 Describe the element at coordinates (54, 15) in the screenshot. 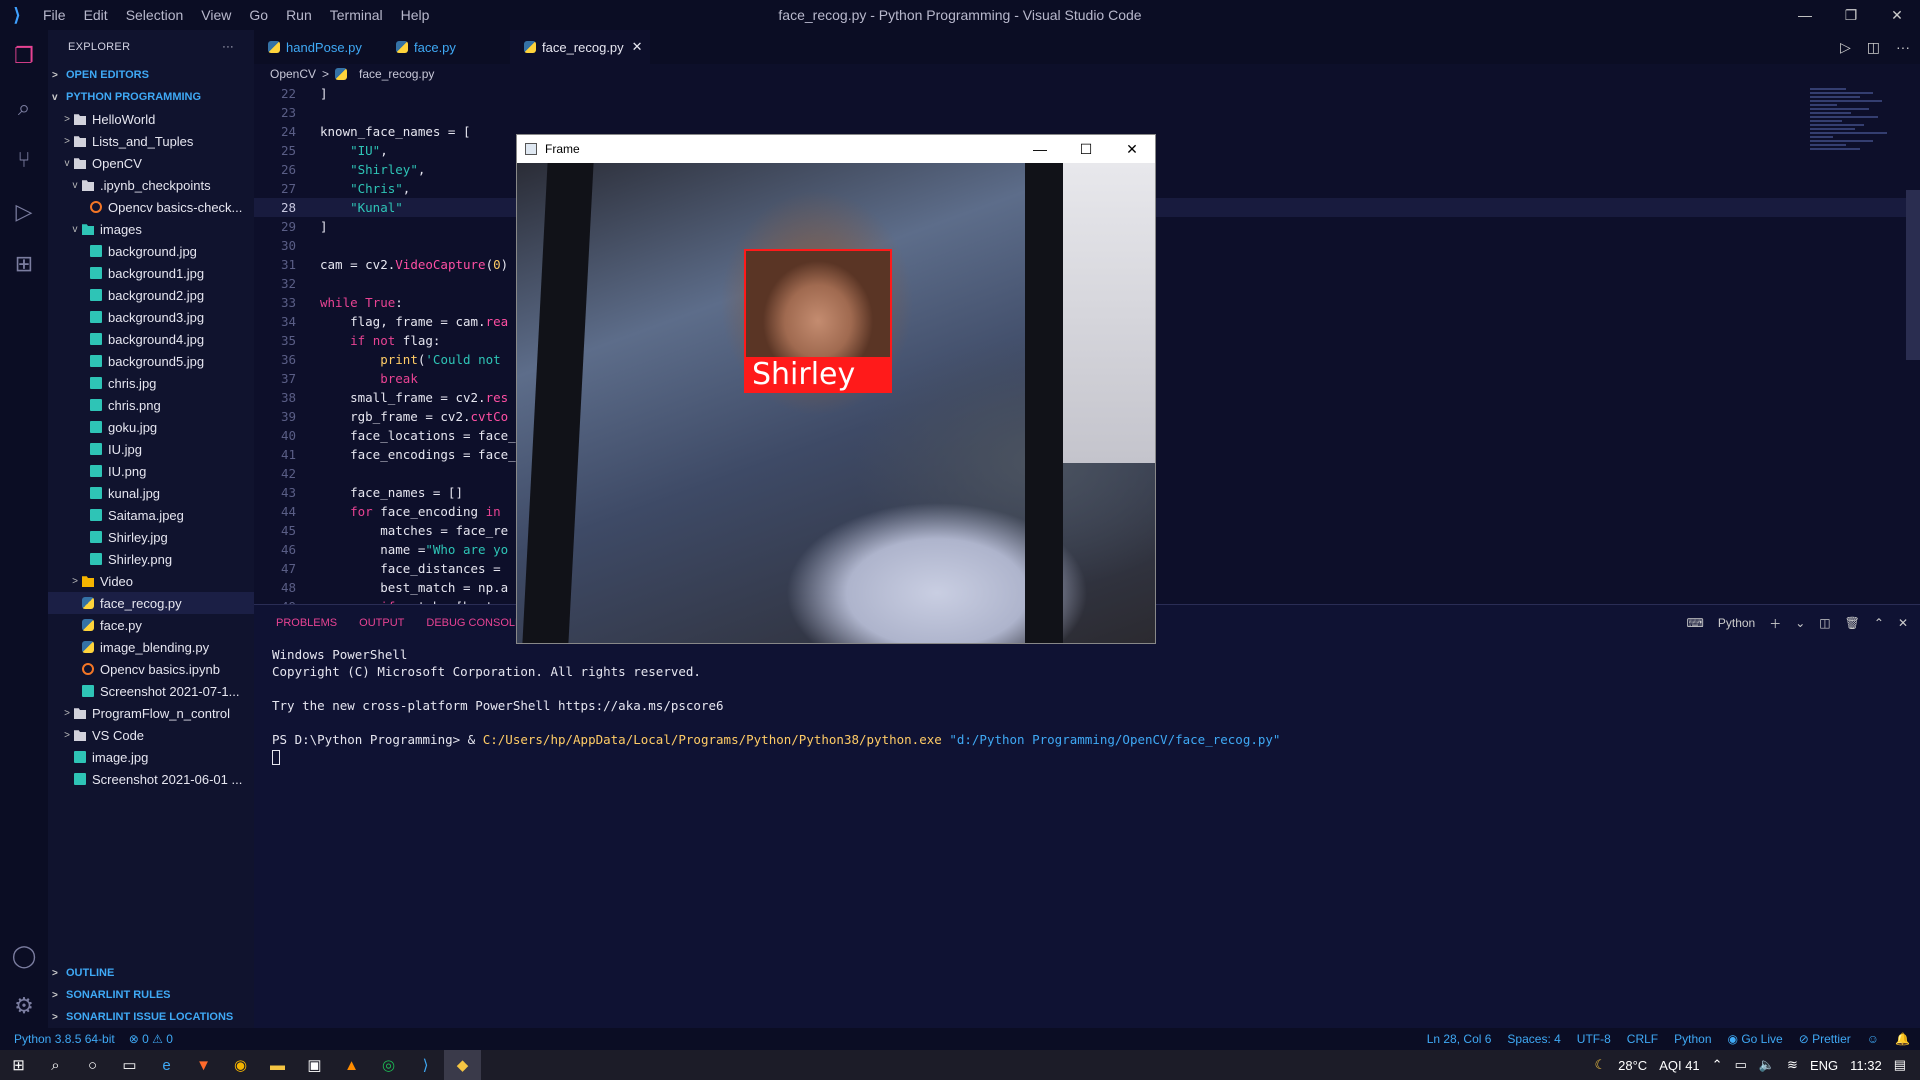

I see `menu-item-file: File` at that location.